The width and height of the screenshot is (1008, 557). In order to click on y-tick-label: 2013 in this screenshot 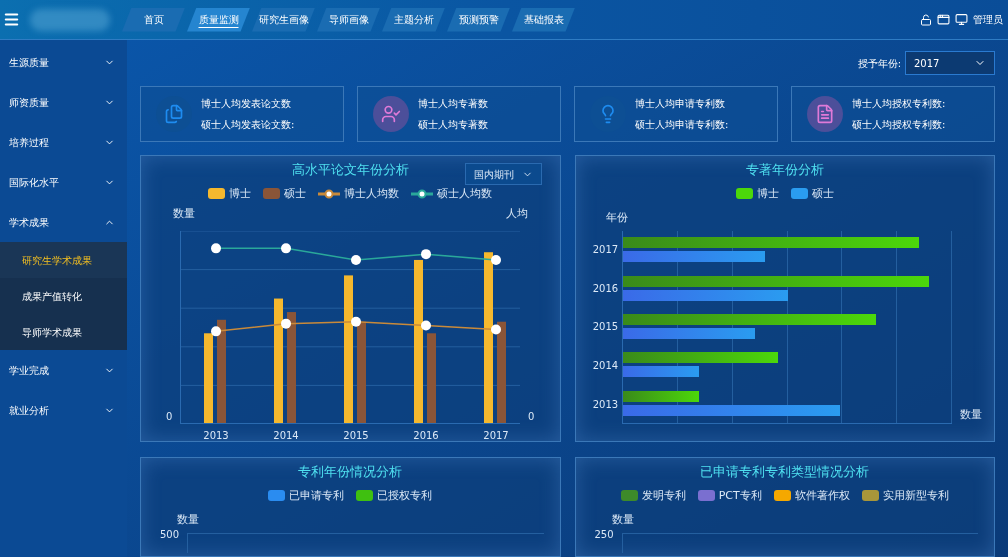, I will do `click(605, 404)`.